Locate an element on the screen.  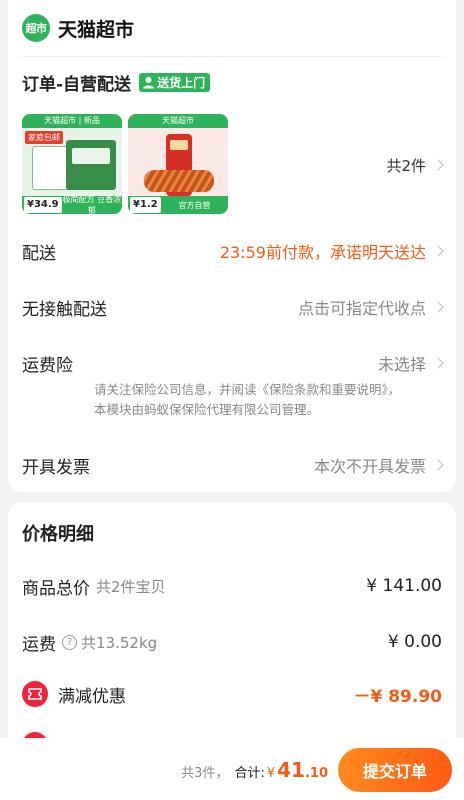
invoice-value: 本次不开具发票 is located at coordinates (378, 465).